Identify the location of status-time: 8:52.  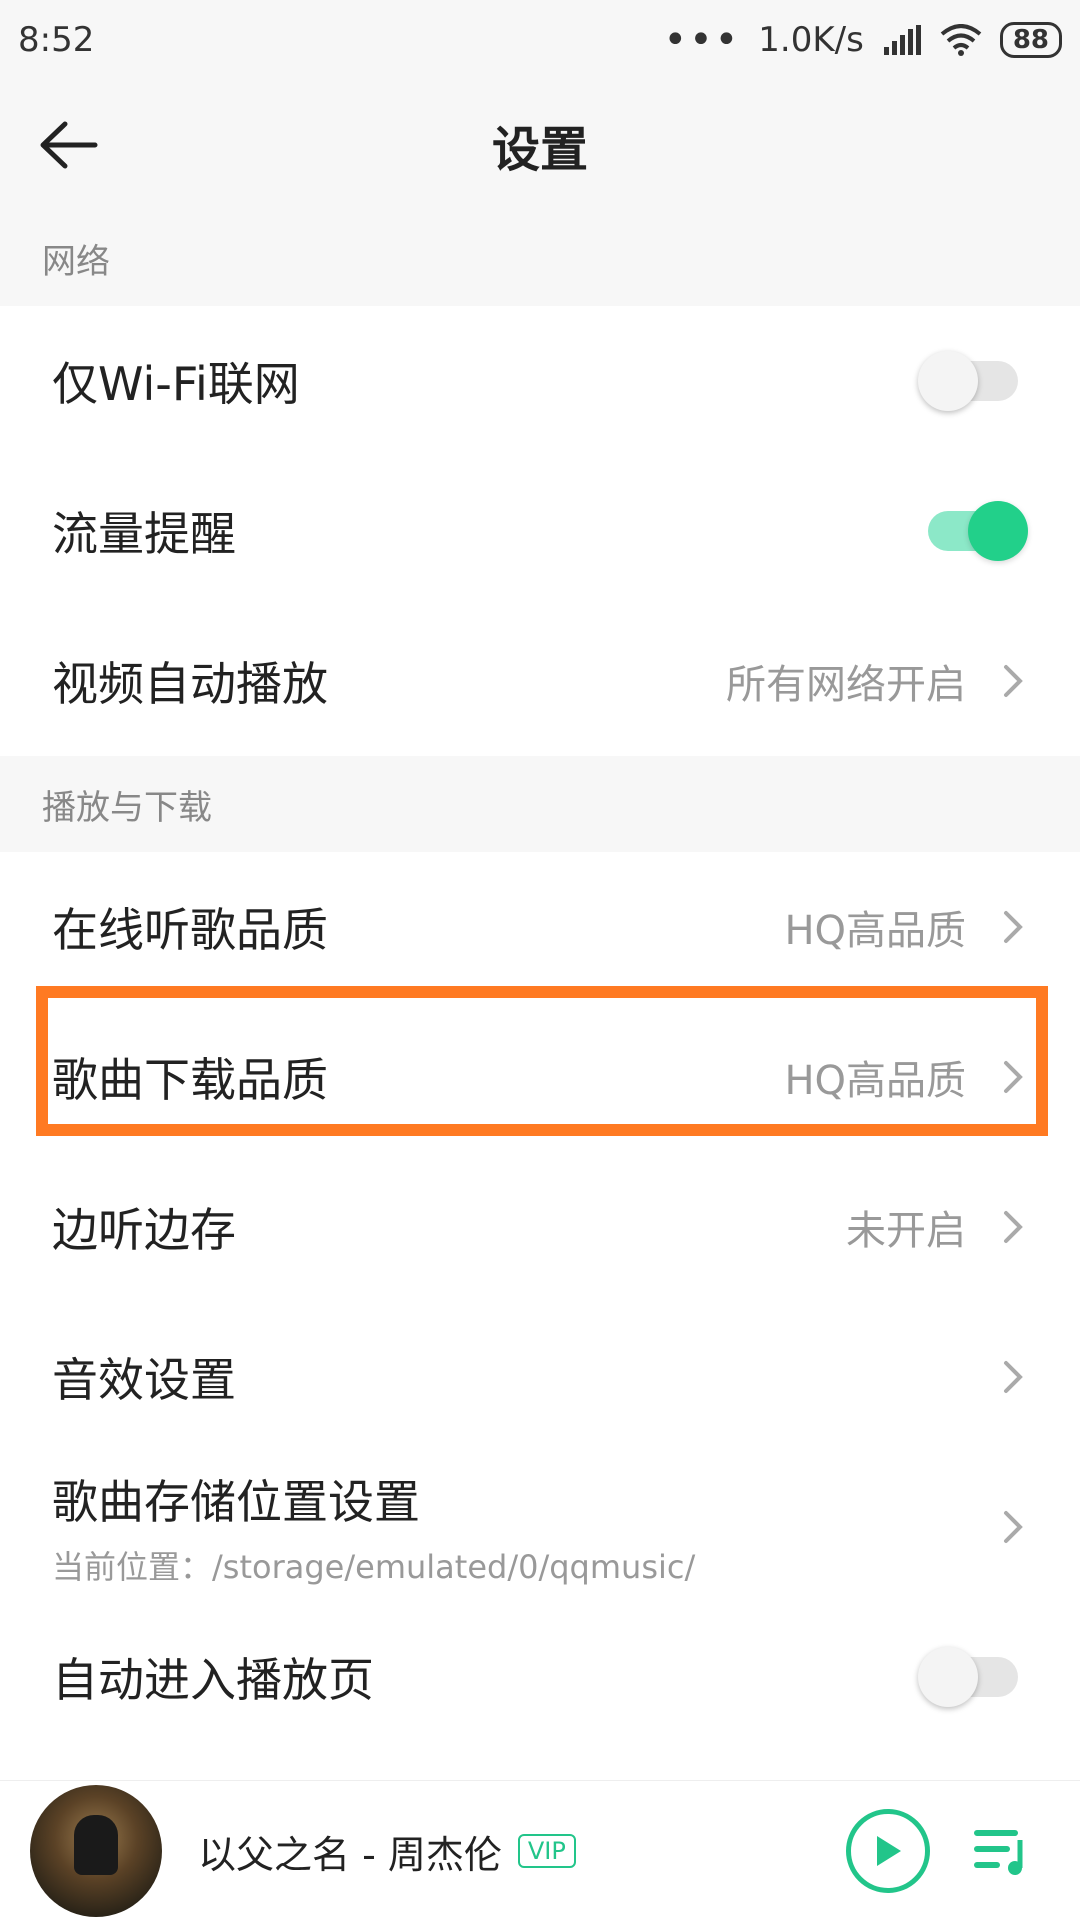
(56, 40).